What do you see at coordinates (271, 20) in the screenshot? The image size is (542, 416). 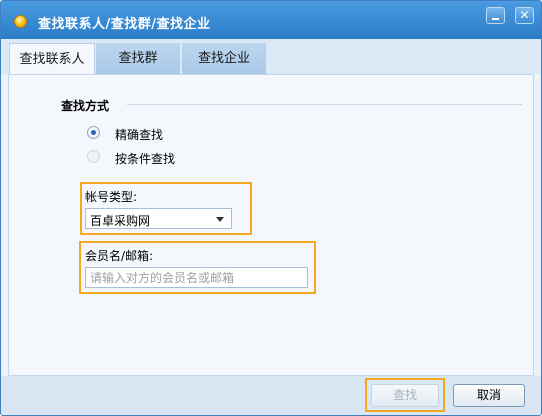 I see `title-bar: 查找联系人/查找群/查找企业 ✕` at bounding box center [271, 20].